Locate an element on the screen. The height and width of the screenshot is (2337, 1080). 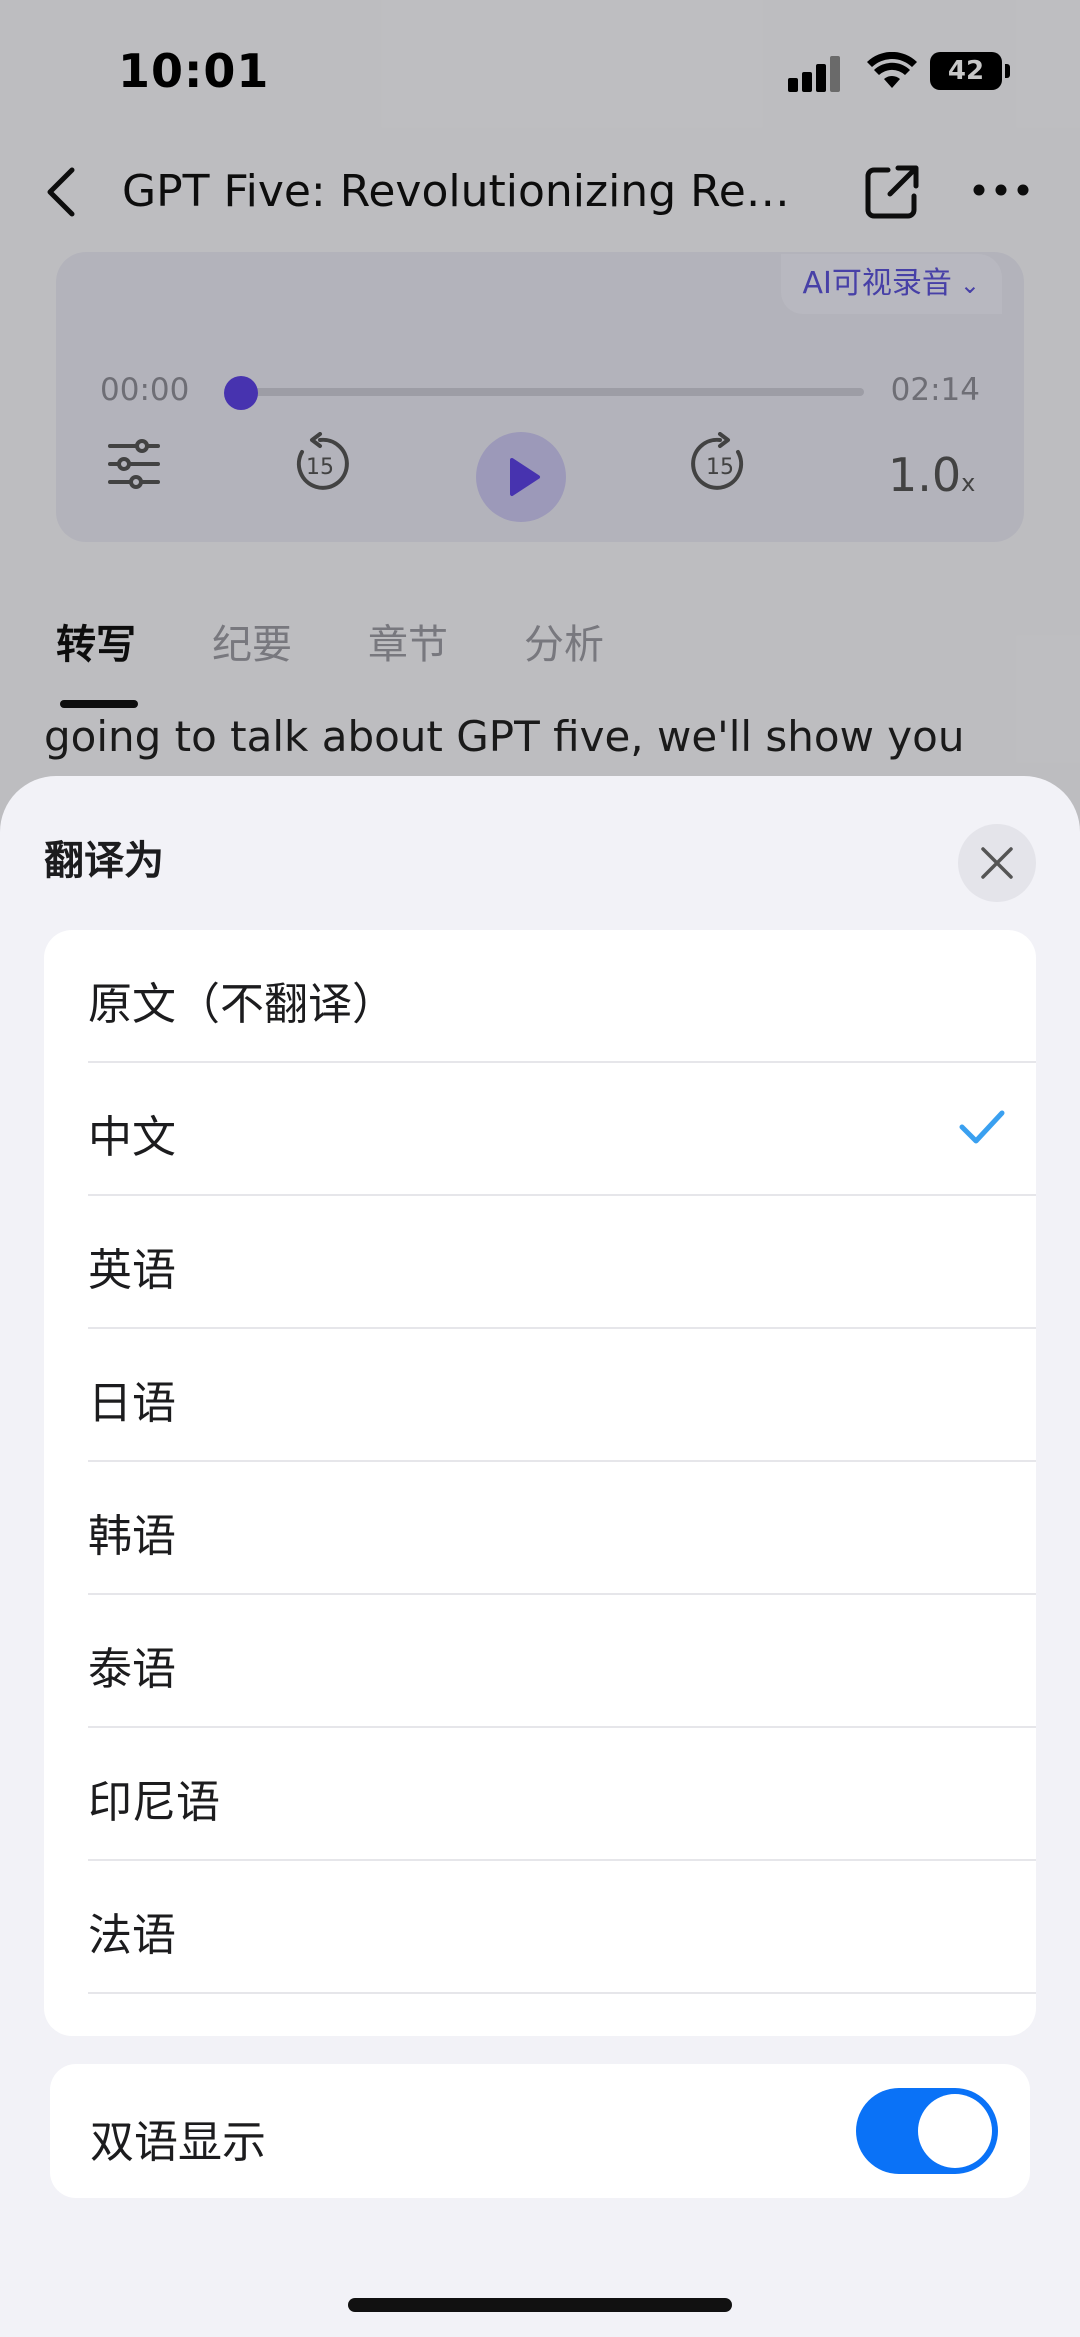
bilingual-setting: 双语显示 is located at coordinates (540, 2131).